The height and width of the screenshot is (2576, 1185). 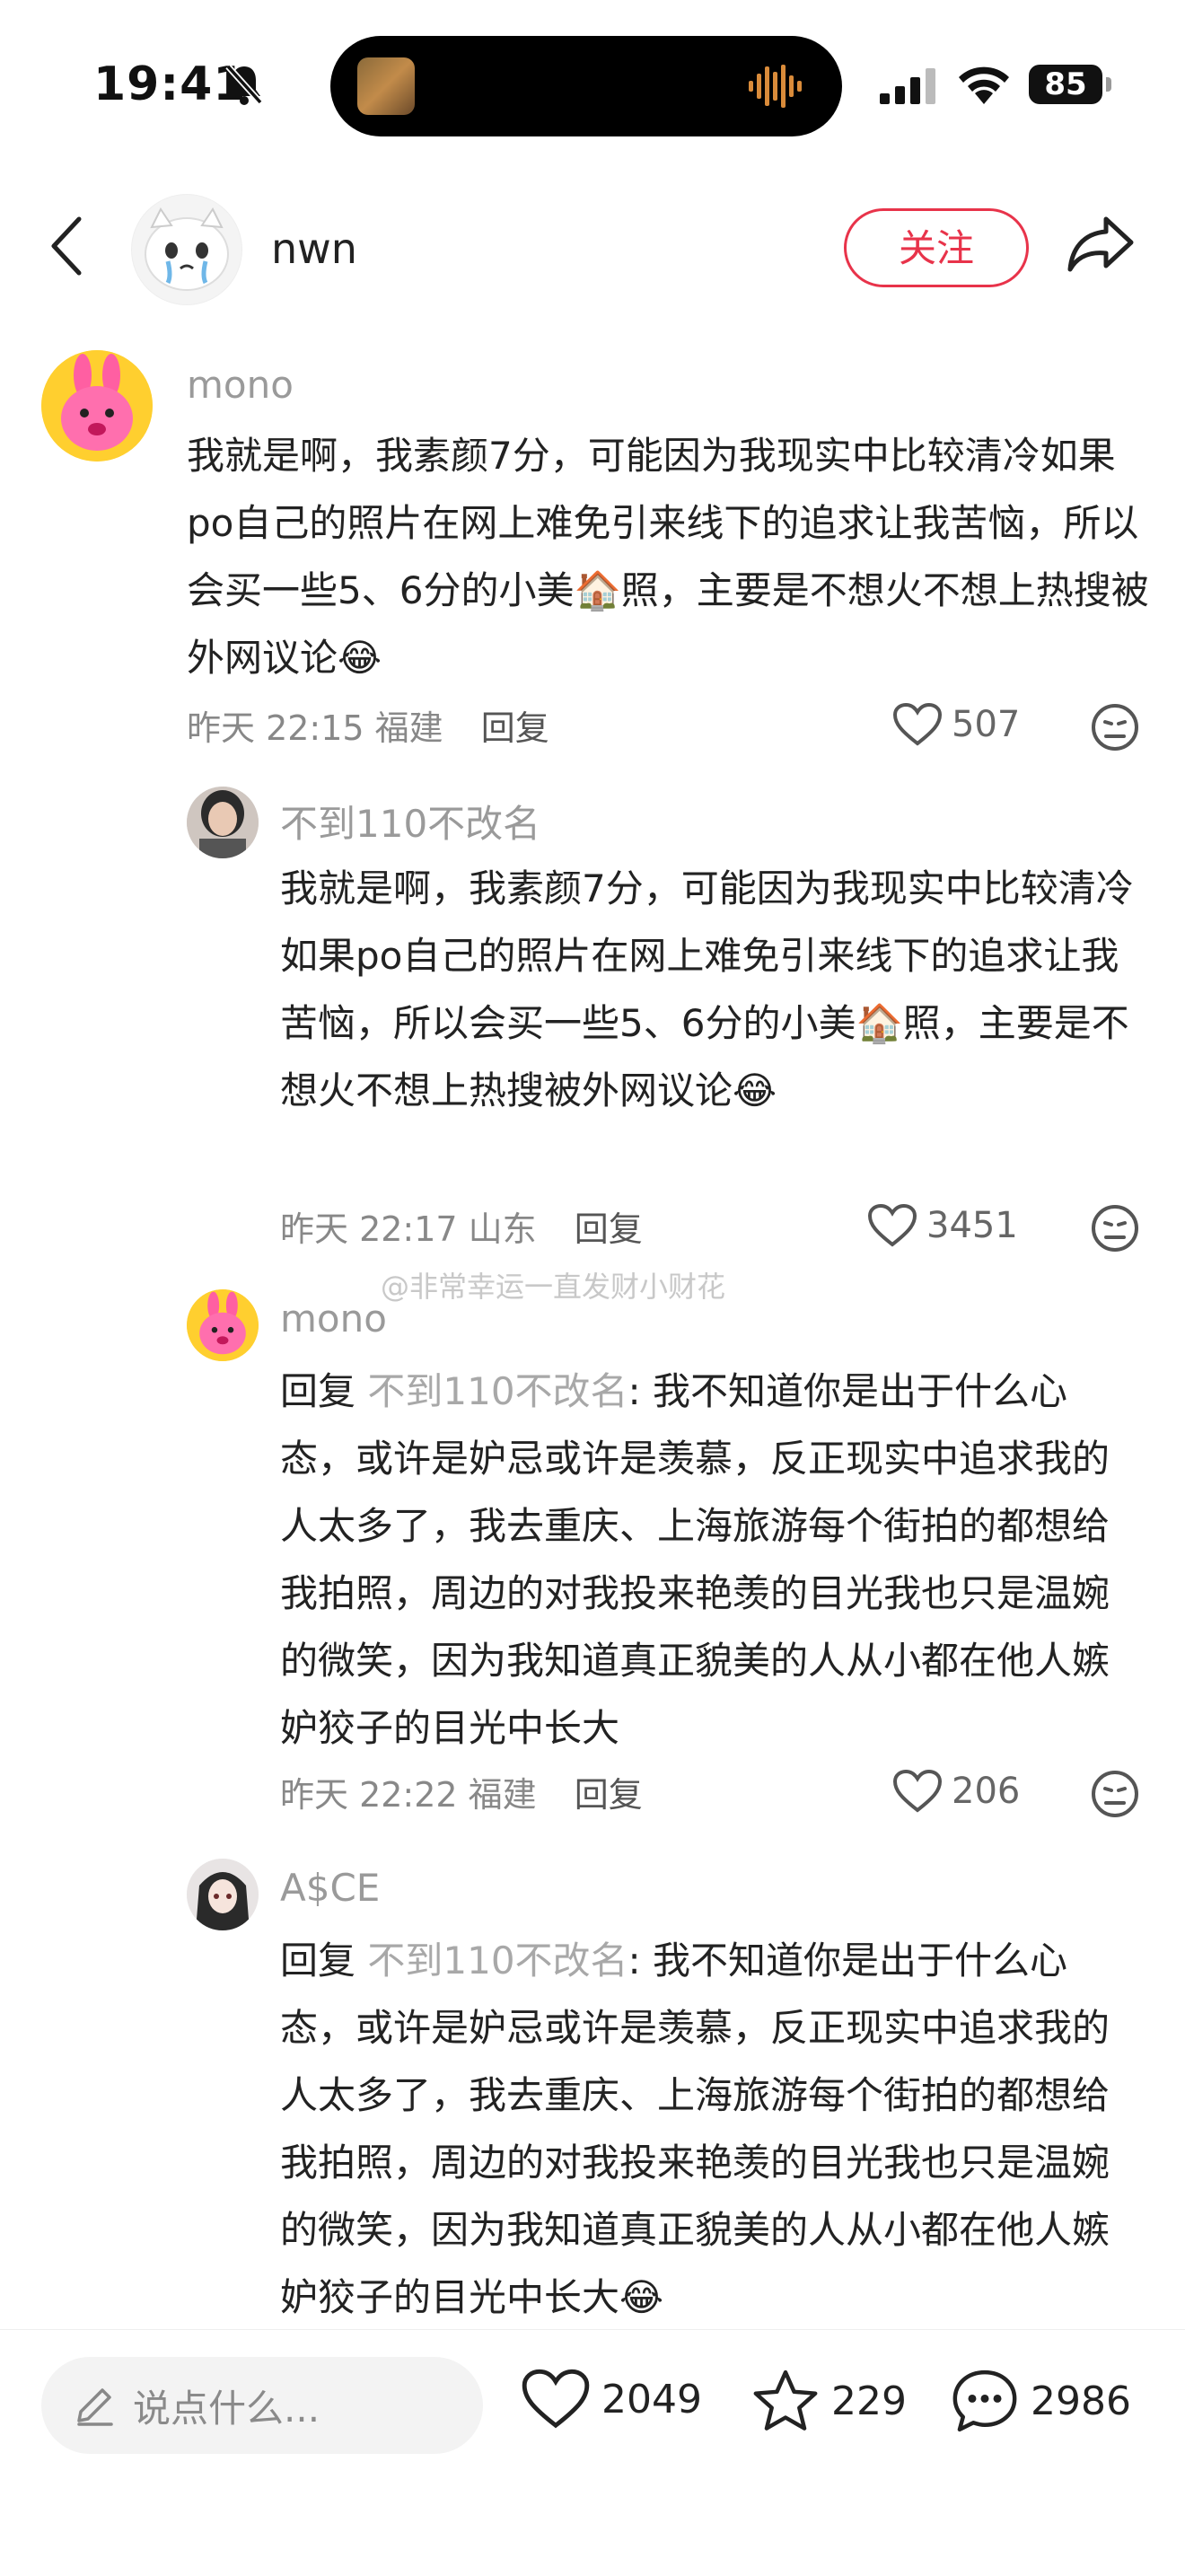 What do you see at coordinates (95, 2407) in the screenshot?
I see `pencil-icon` at bounding box center [95, 2407].